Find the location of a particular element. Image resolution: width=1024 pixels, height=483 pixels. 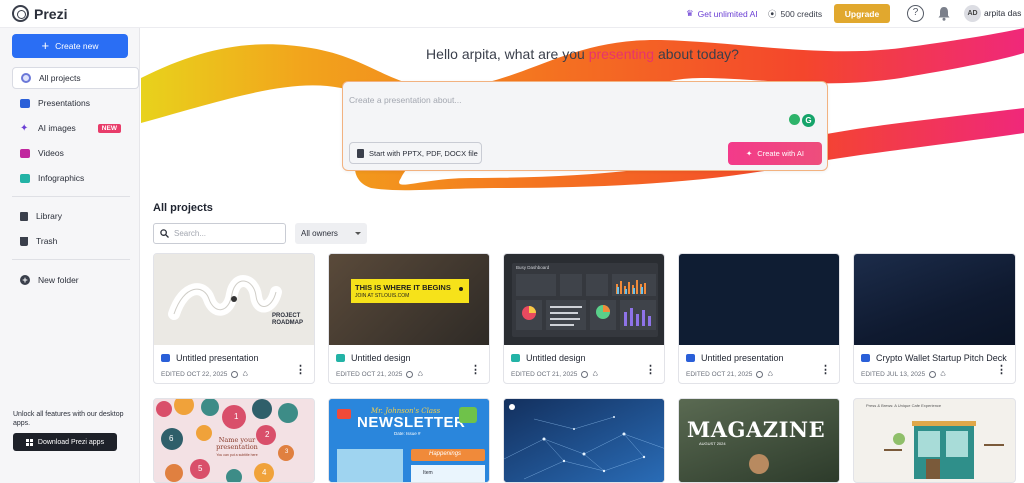

plus-icon: + is located at coordinates (45, 45).